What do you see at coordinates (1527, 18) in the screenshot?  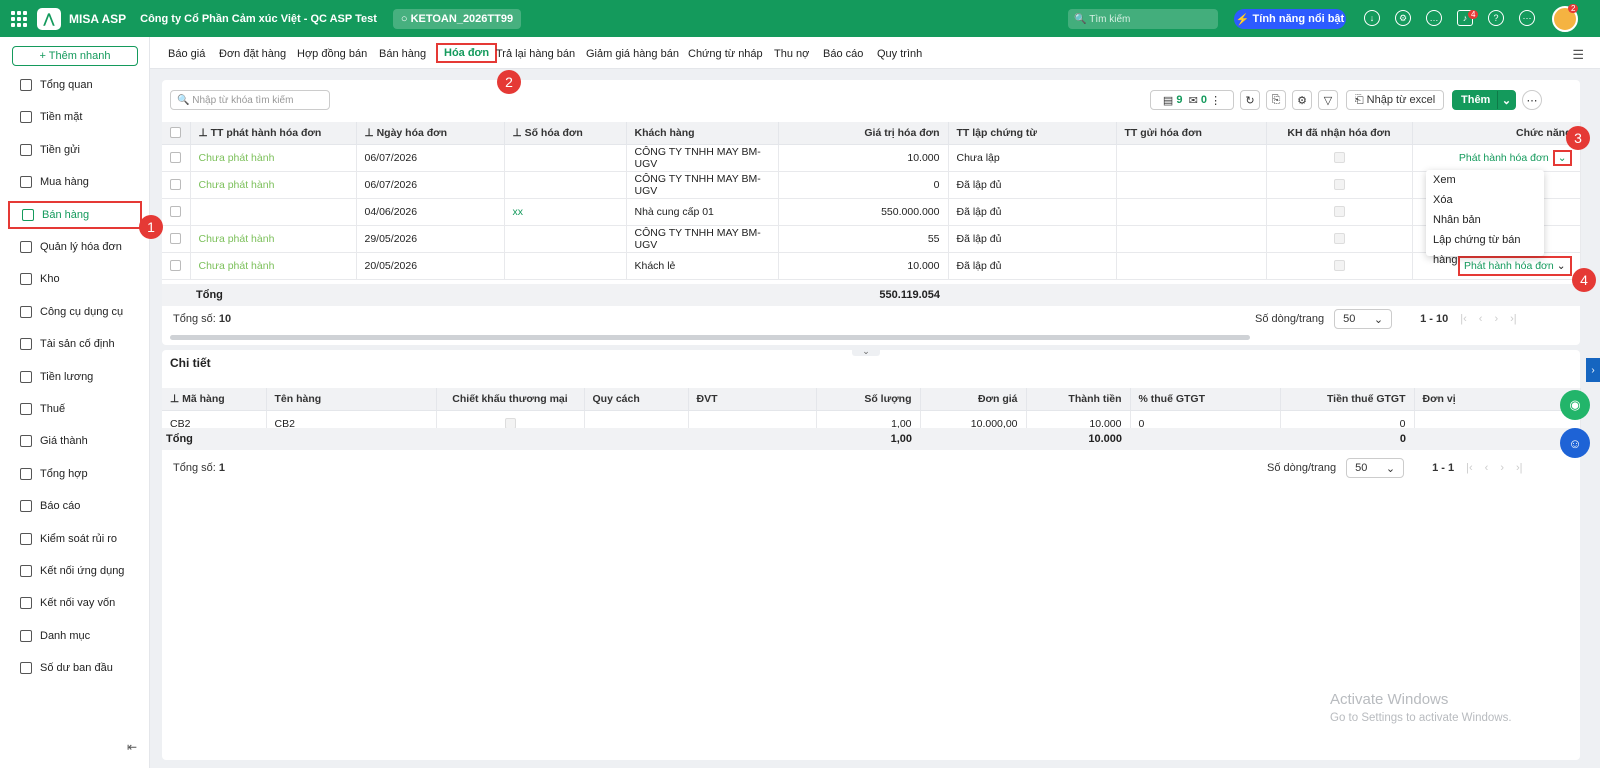 I see `more-icon: ⋯` at bounding box center [1527, 18].